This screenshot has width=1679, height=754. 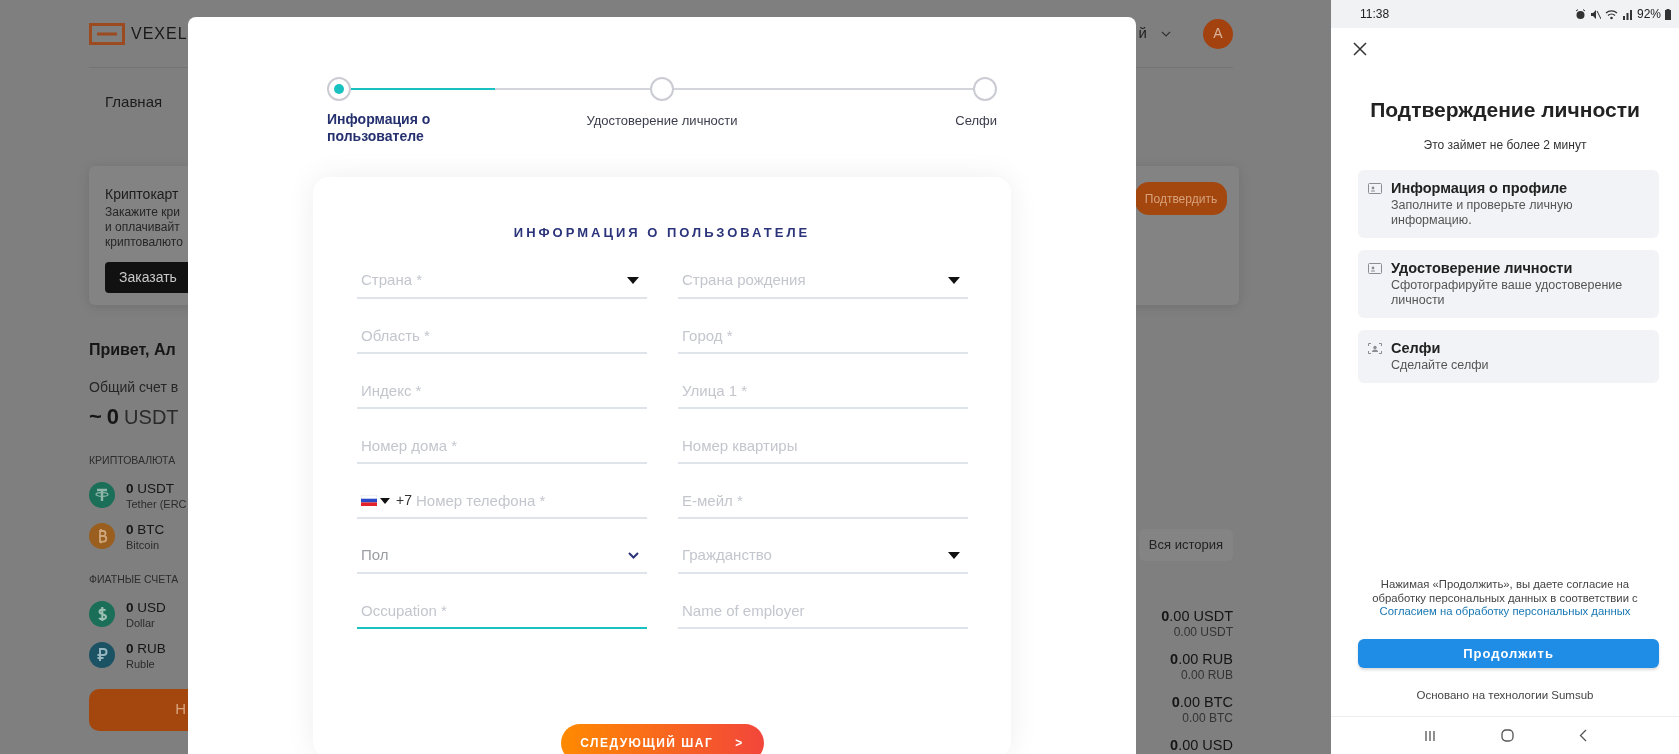 I want to click on total-amount: 0, so click(x=113, y=417).